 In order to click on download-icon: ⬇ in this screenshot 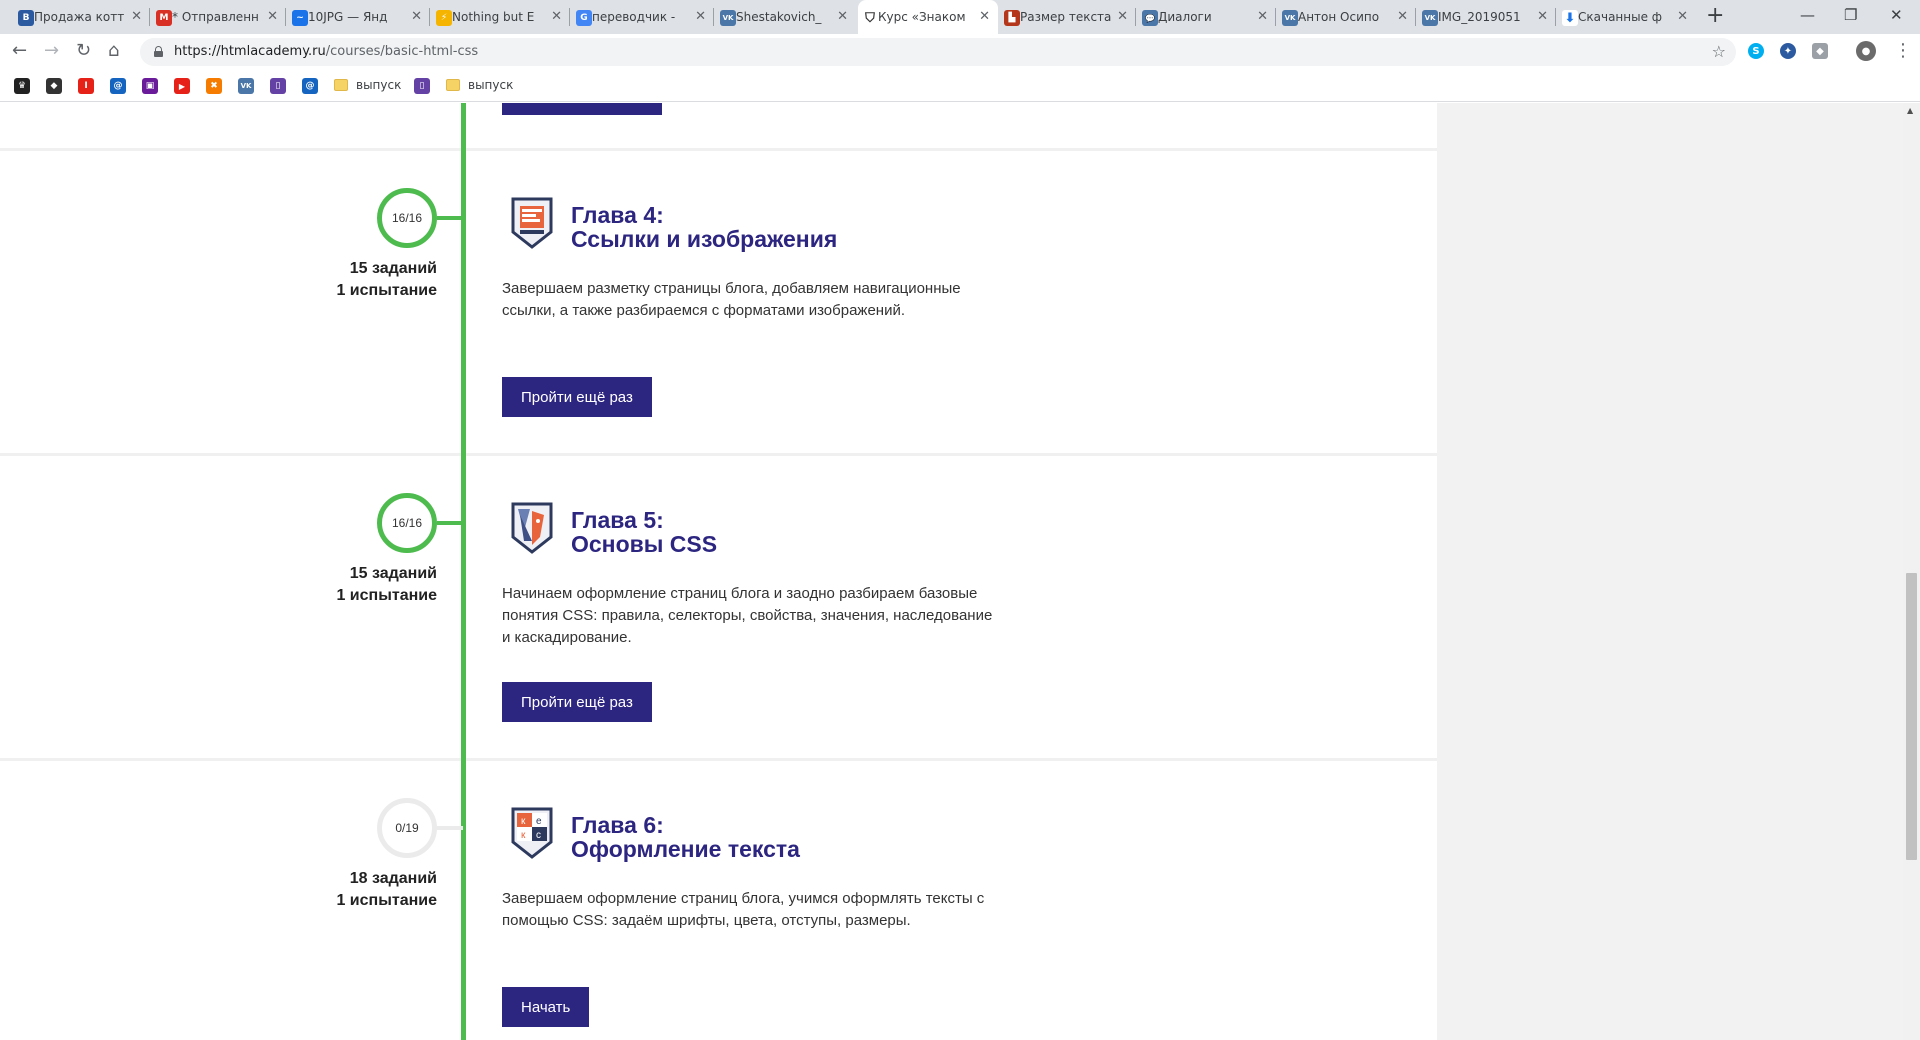, I will do `click(1570, 18)`.